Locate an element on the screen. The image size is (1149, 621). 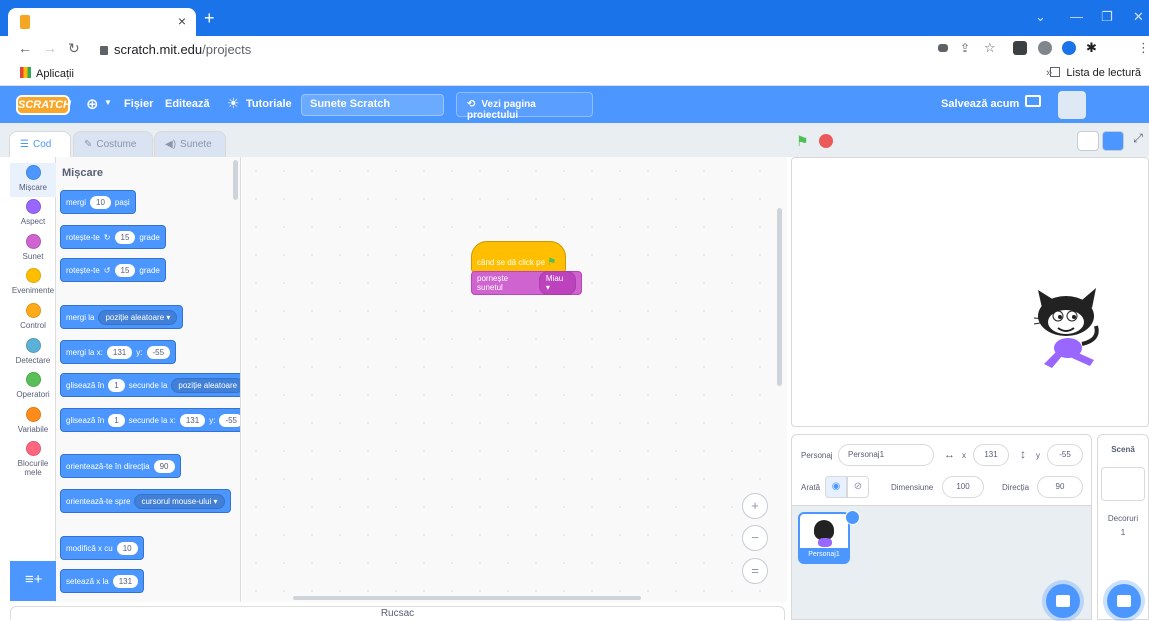
stop-icon is located at coordinates (826, 141).